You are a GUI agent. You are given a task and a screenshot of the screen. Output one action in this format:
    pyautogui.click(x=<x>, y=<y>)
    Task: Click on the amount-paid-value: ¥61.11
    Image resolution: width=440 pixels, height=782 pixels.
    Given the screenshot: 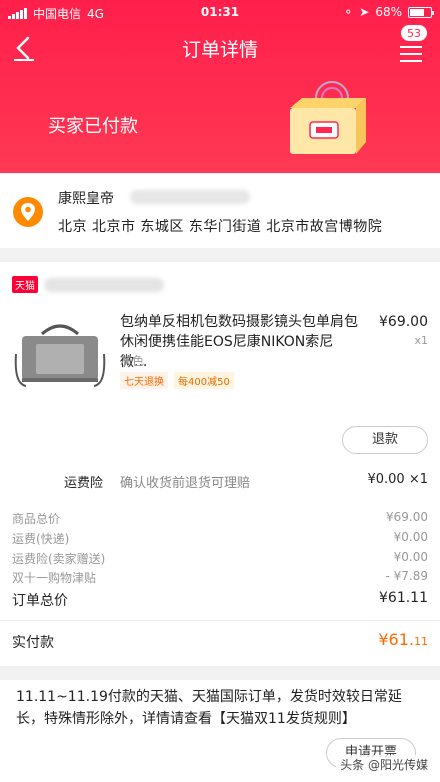 What is the action you would take?
    pyautogui.click(x=403, y=639)
    